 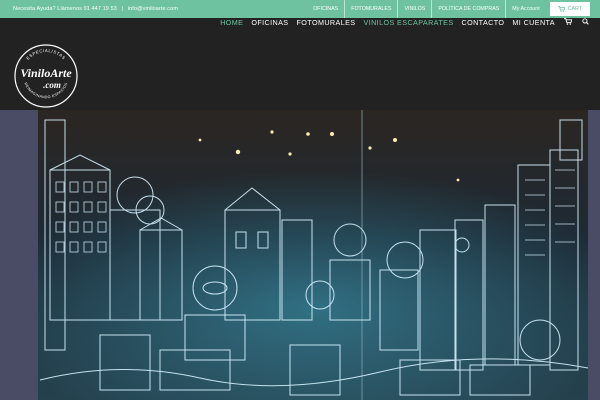 I want to click on logo-ring-top: ESPECIALISTAS, so click(x=45, y=54).